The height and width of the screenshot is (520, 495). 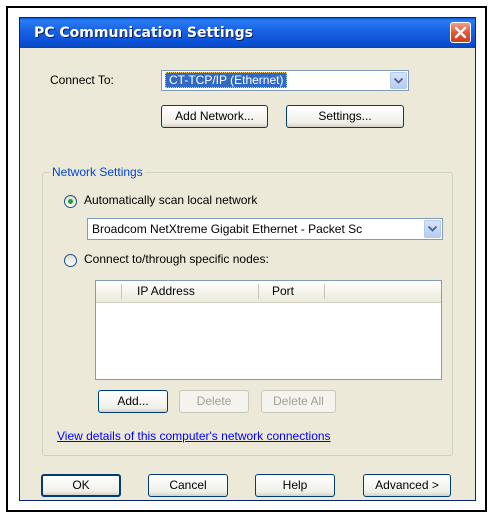 I want to click on close-icon, so click(x=460, y=32).